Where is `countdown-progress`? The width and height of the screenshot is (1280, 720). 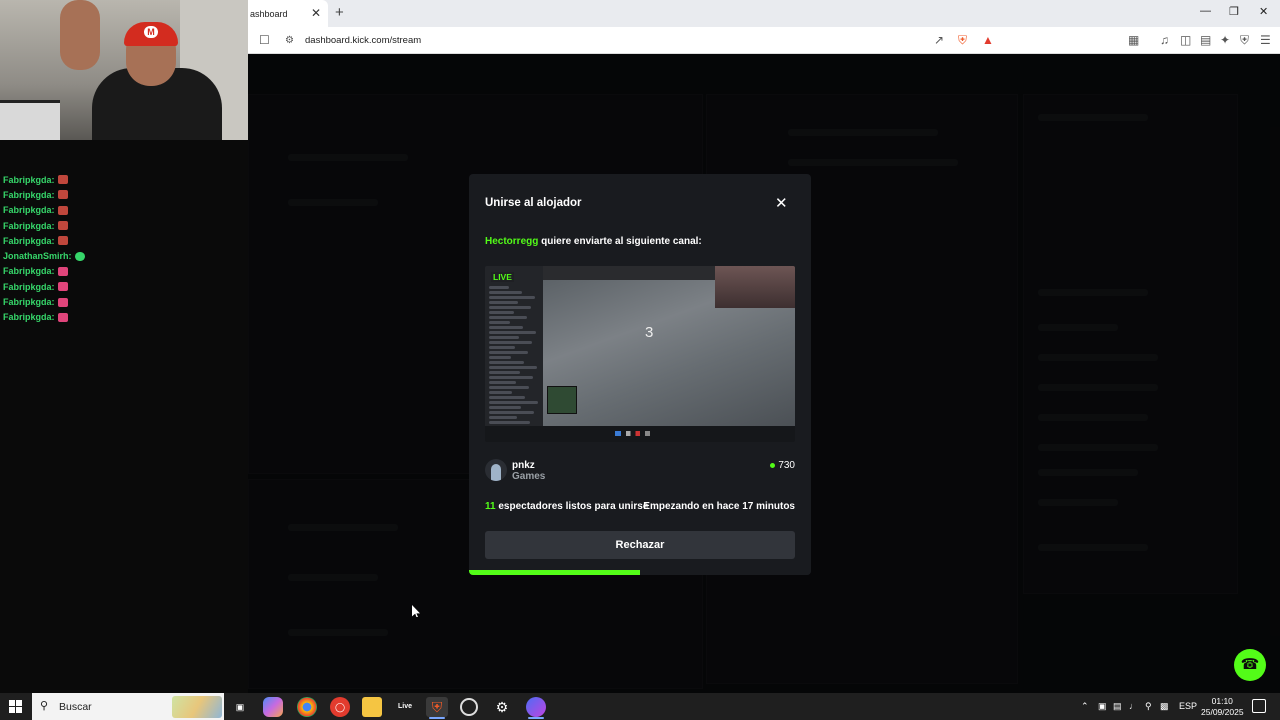
countdown-progress is located at coordinates (640, 572).